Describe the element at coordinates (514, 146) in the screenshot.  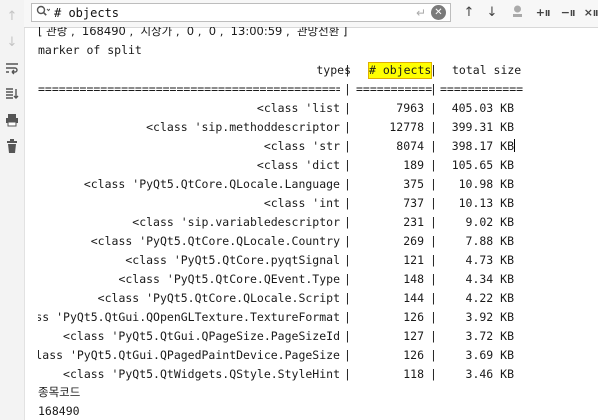
I see `text-cursor` at that location.